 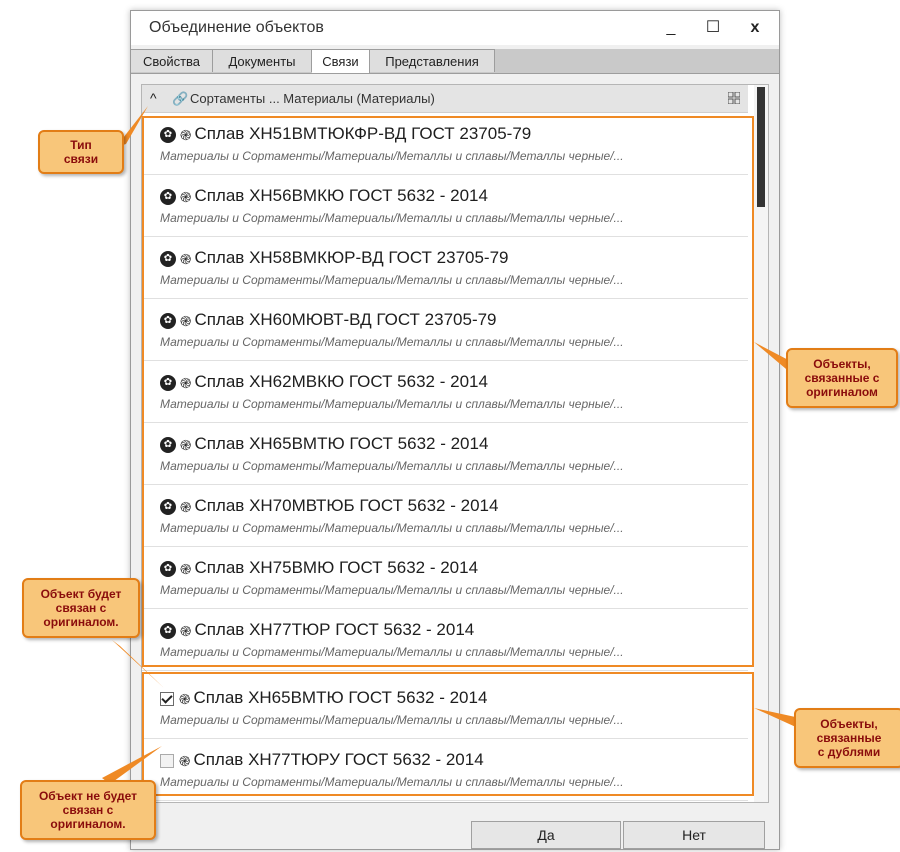 What do you see at coordinates (761, 147) in the screenshot?
I see `scrollbar-thumb` at bounding box center [761, 147].